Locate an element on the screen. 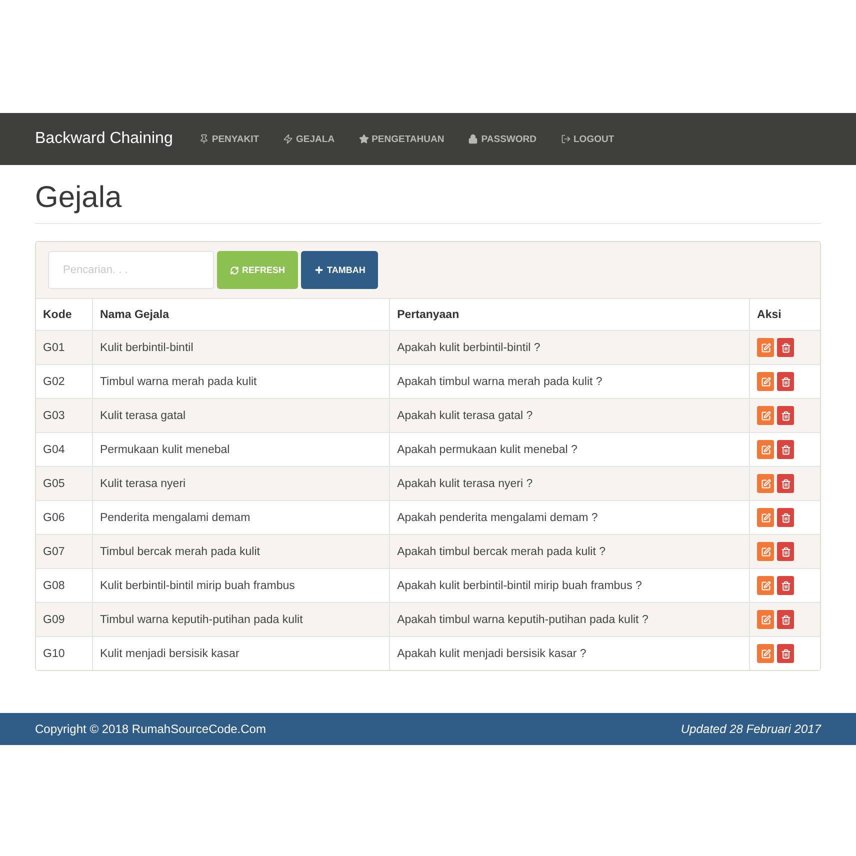  table-cell: Kulit menjadi bersisik kasar is located at coordinates (241, 653).